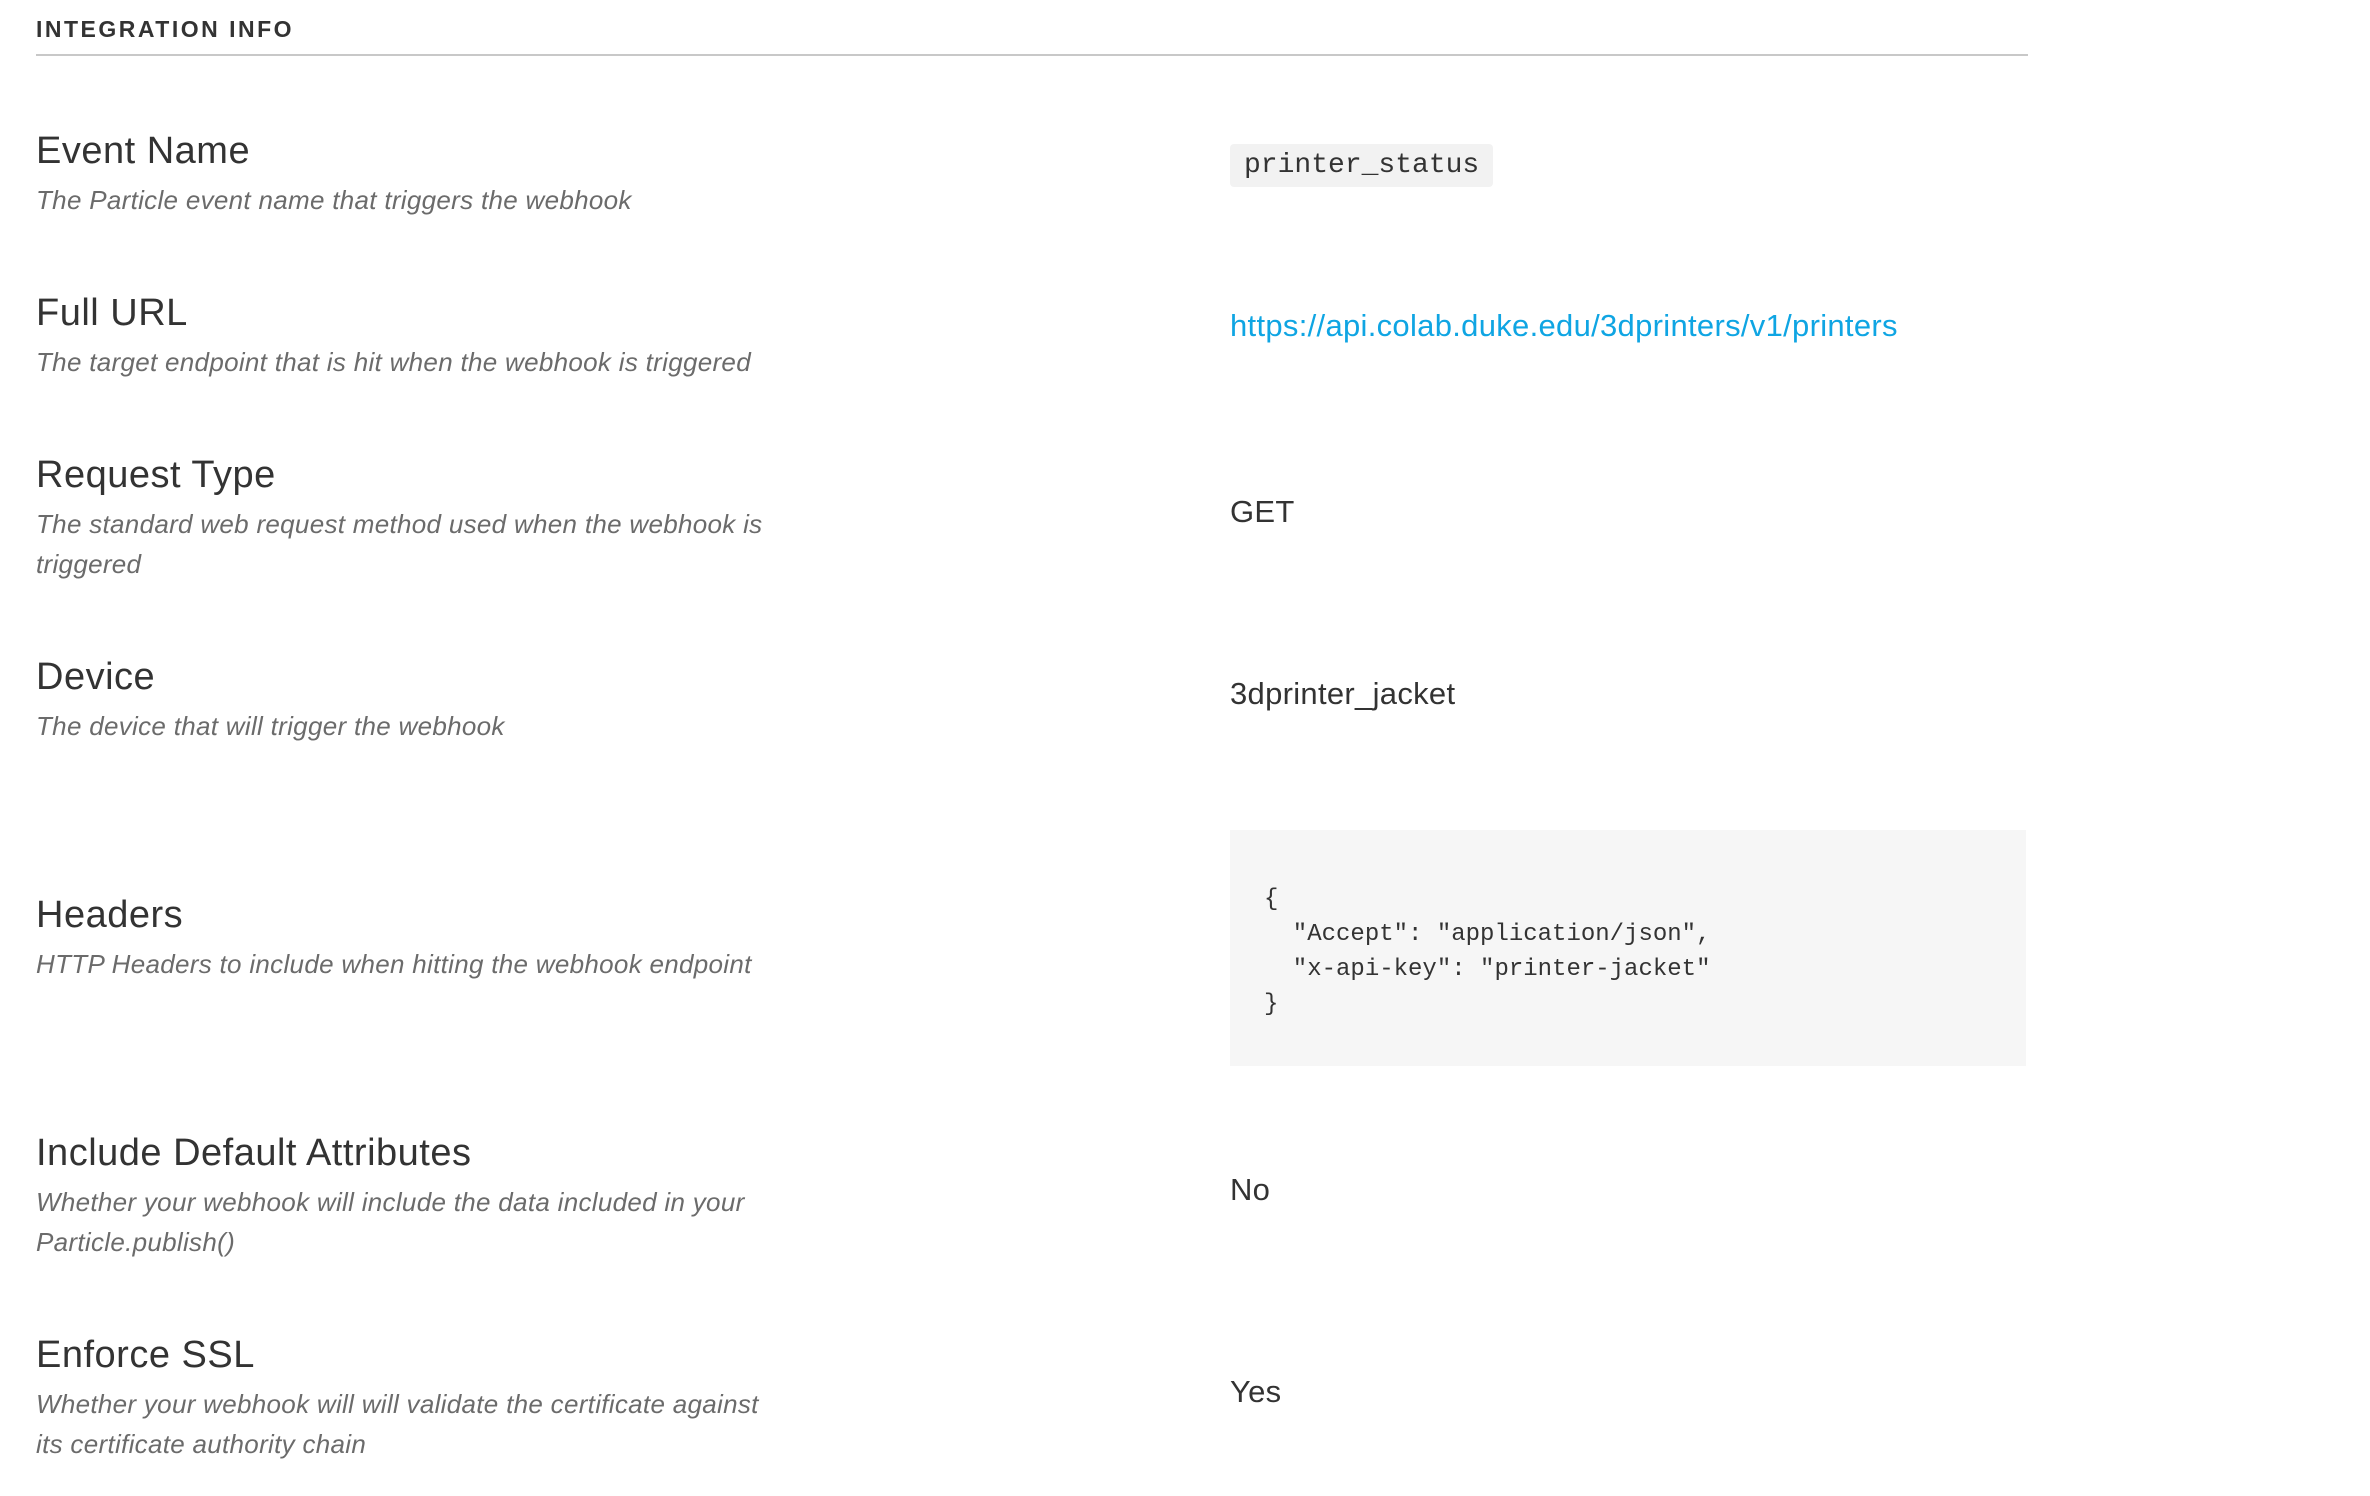 Image resolution: width=2370 pixels, height=1496 pixels. I want to click on code-line: }, so click(1271, 1004).